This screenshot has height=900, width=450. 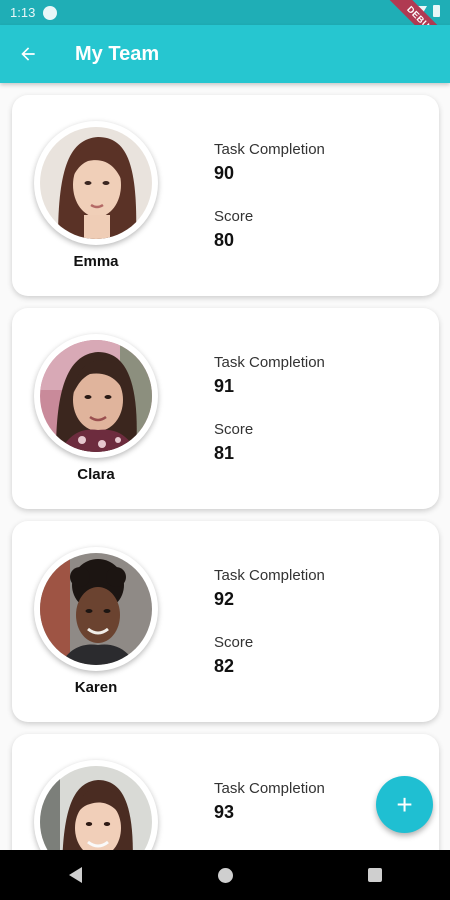 I want to click on score-value: 82, so click(x=224, y=666).